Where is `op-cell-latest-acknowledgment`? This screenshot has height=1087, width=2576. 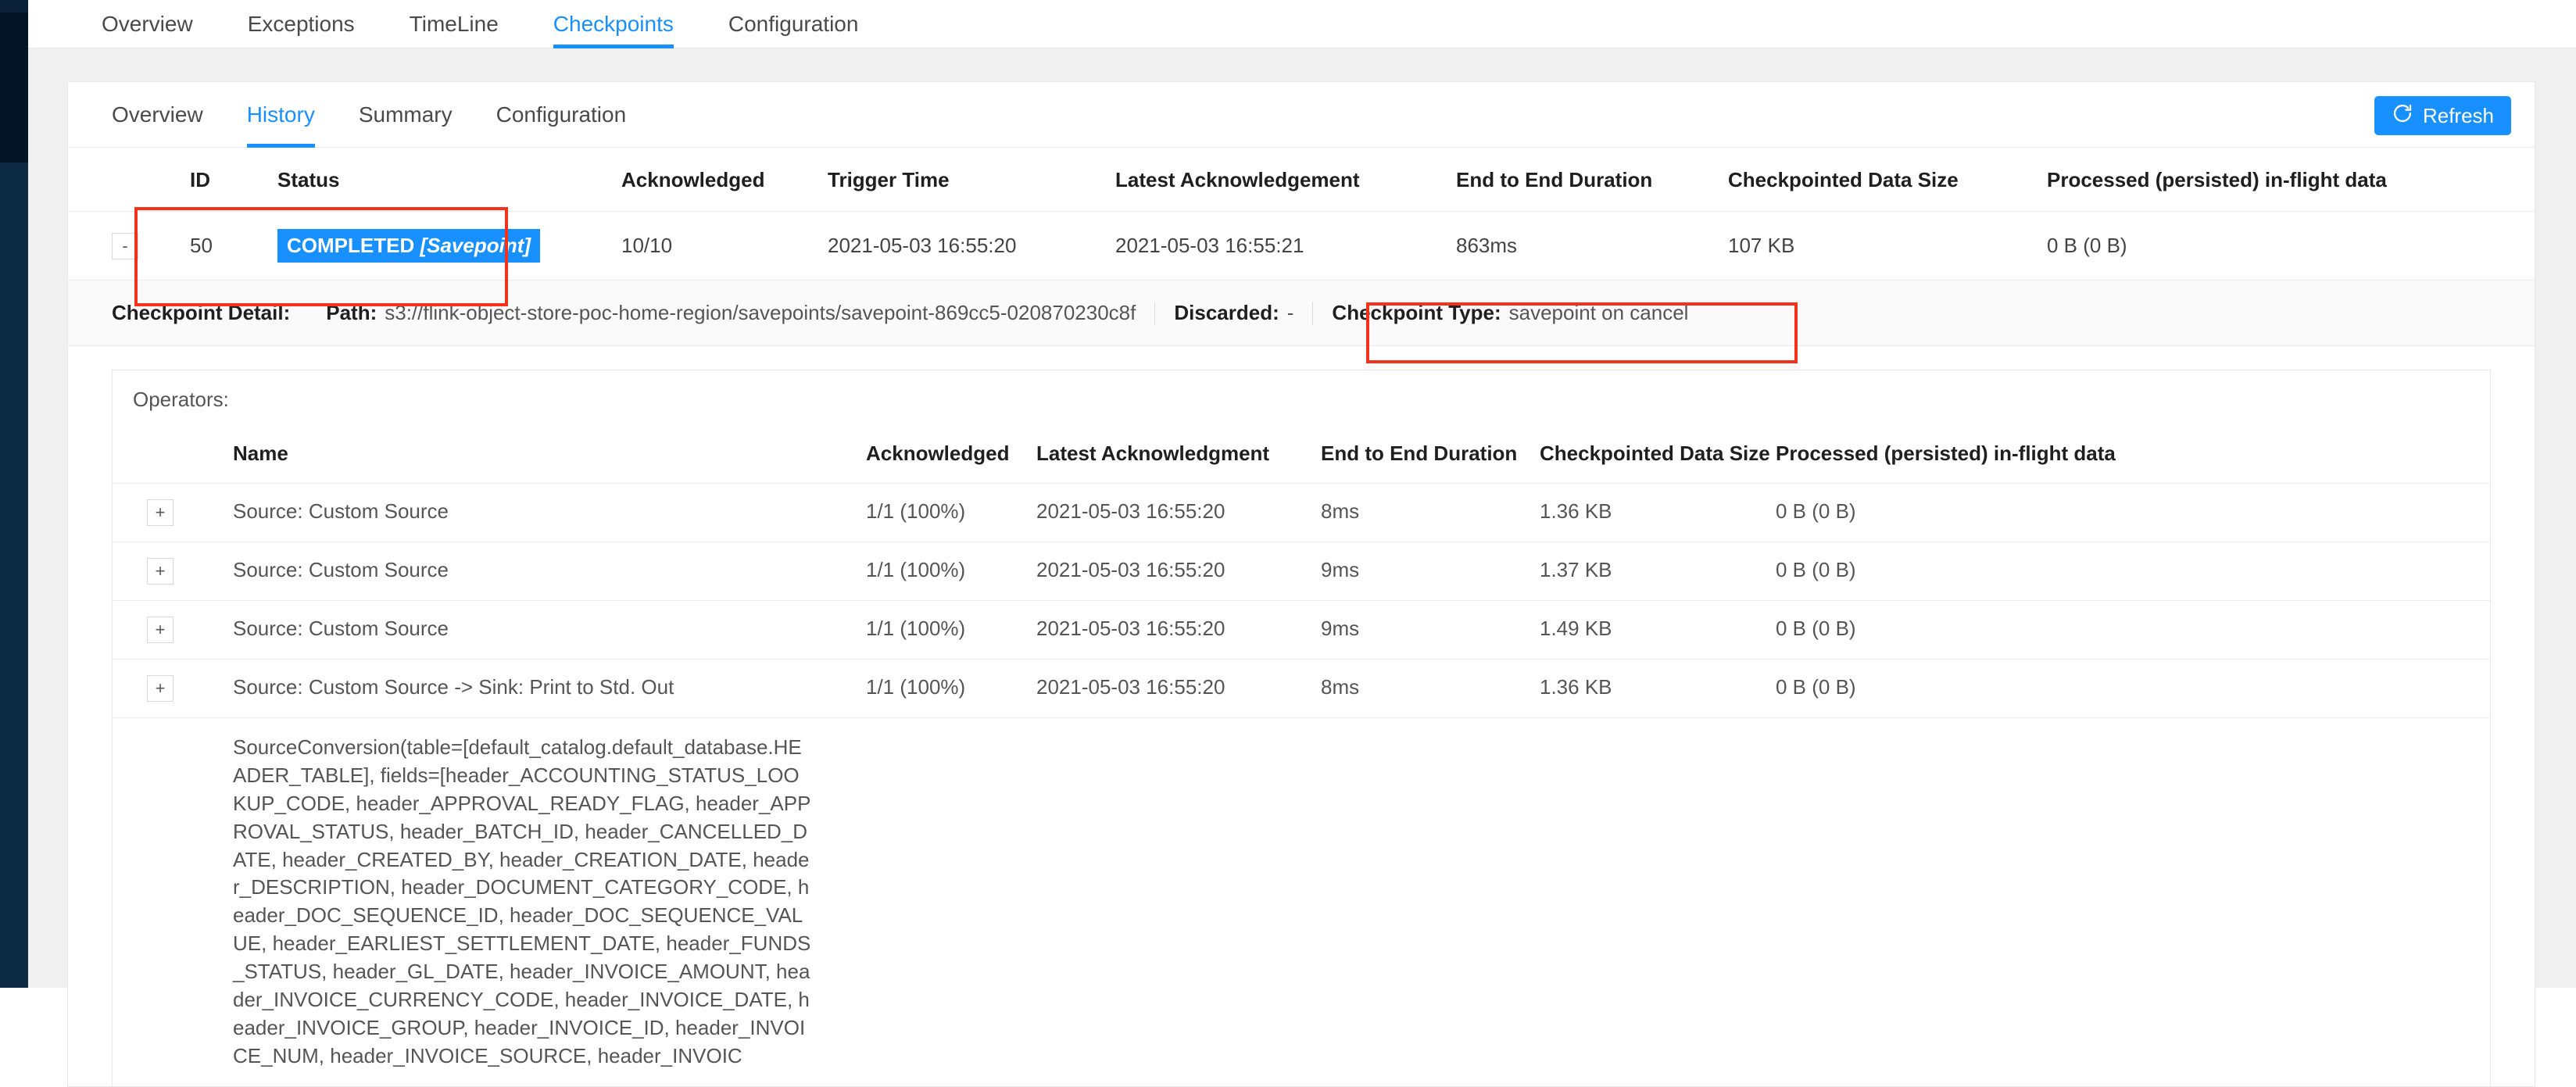
op-cell-latest-acknowledgment is located at coordinates (1178, 902).